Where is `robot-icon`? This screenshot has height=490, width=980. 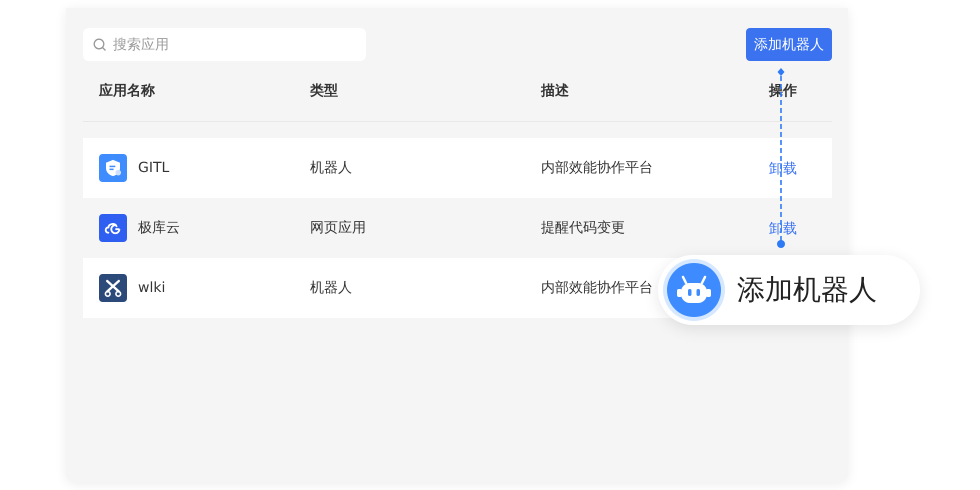
robot-icon is located at coordinates (694, 290).